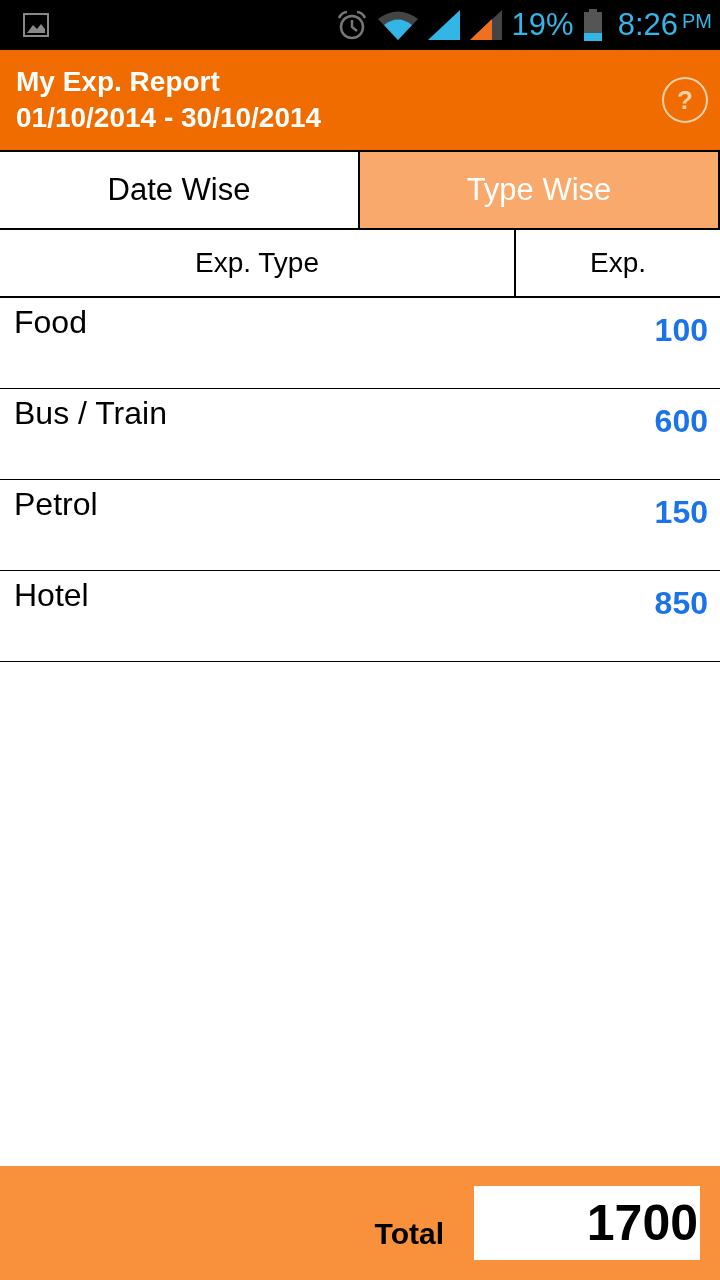 The width and height of the screenshot is (720, 1280). Describe the element at coordinates (351, 25) in the screenshot. I see `alarm-icon` at that location.